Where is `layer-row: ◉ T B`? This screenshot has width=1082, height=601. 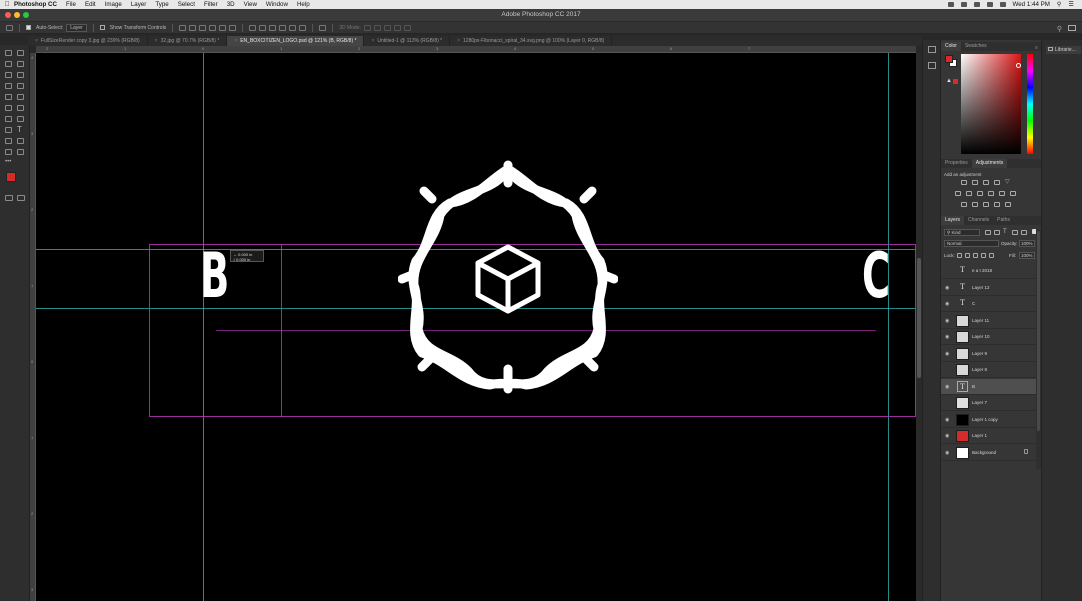 layer-row: ◉ T B is located at coordinates (988, 386).